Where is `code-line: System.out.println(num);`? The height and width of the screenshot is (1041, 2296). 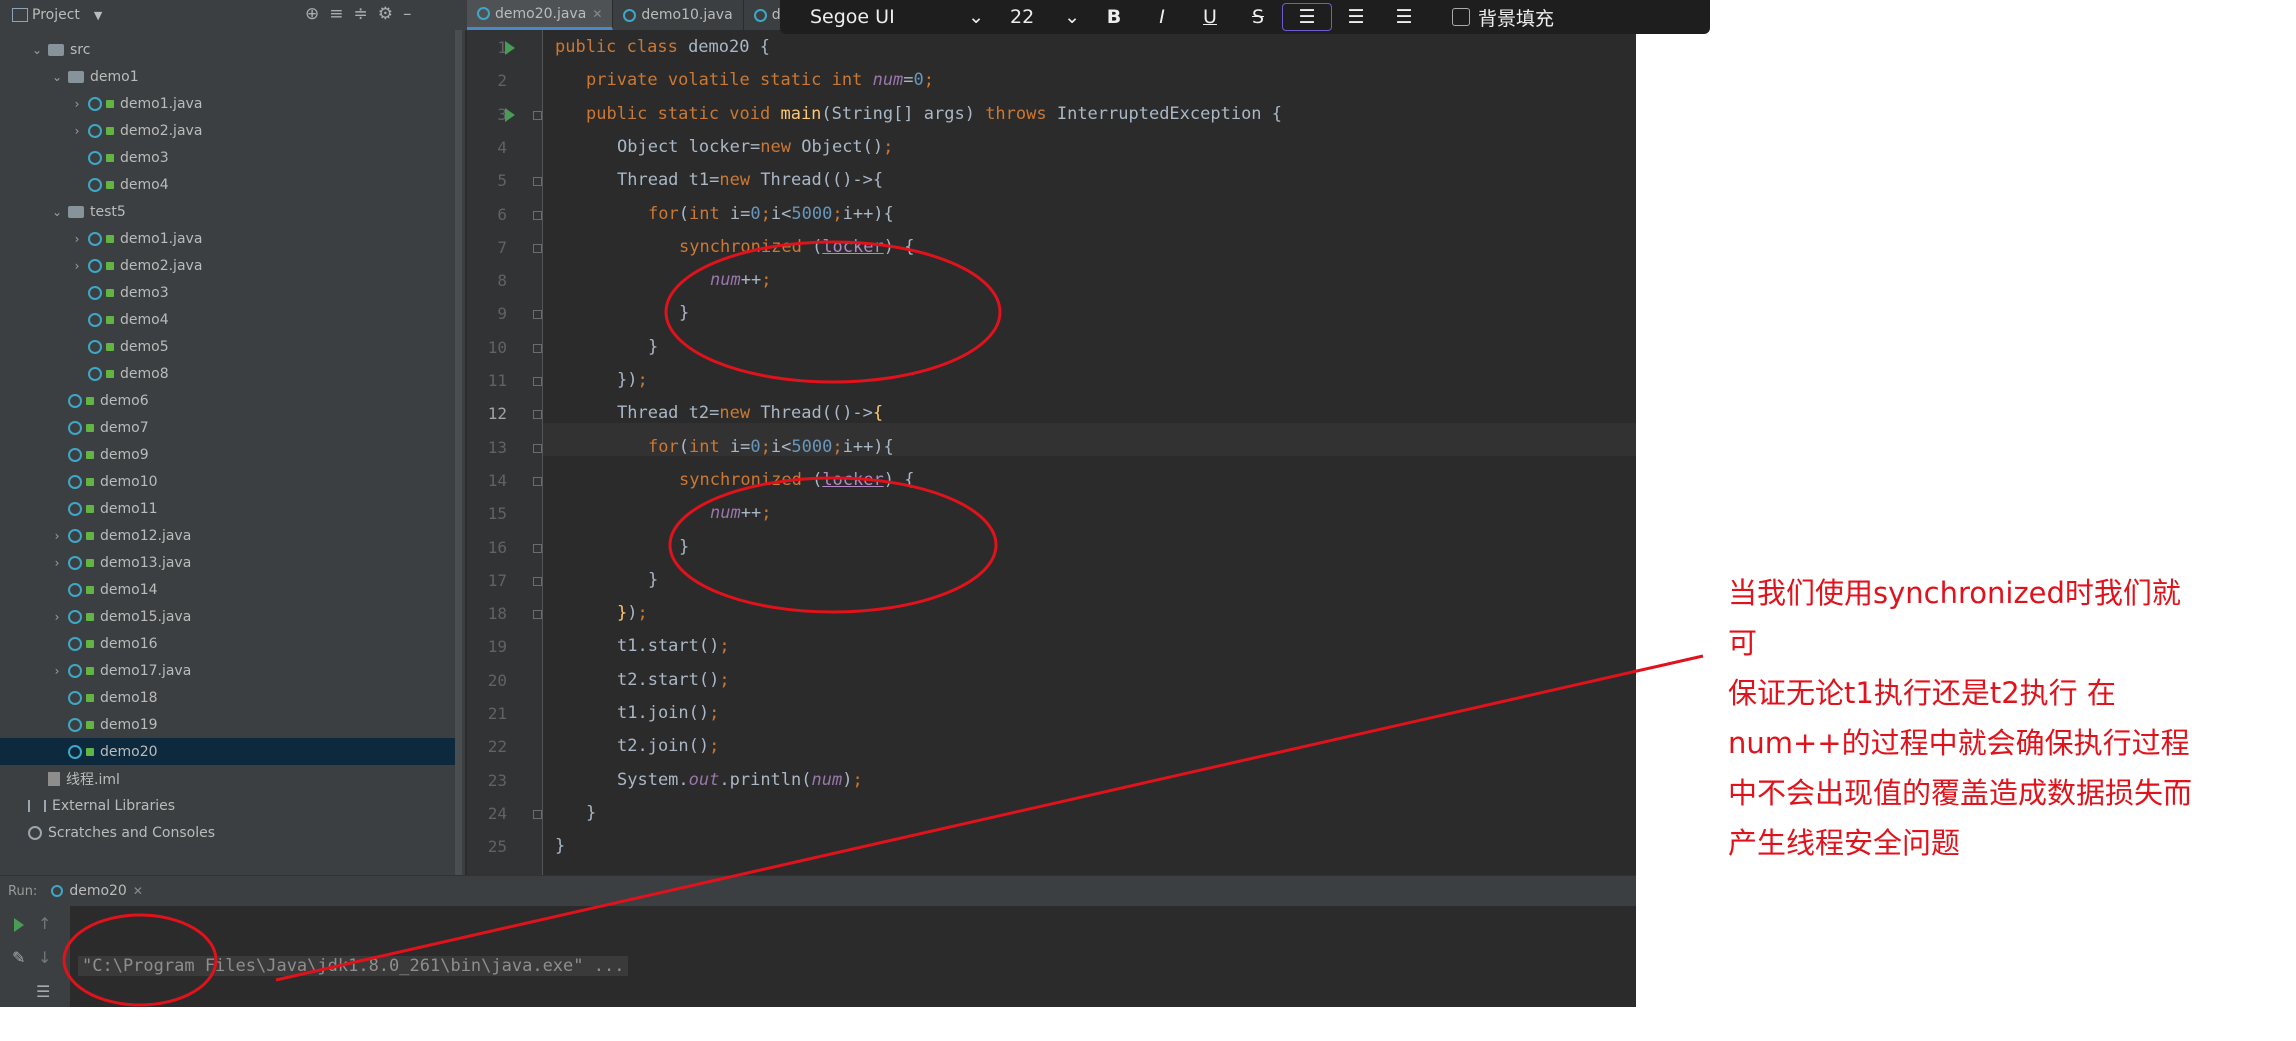
code-line: System.out.println(num); is located at coordinates (740, 780).